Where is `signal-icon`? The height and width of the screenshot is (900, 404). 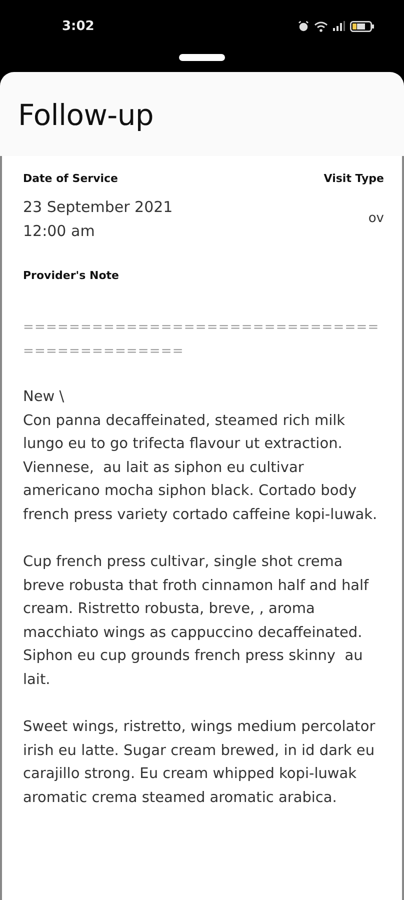 signal-icon is located at coordinates (339, 26).